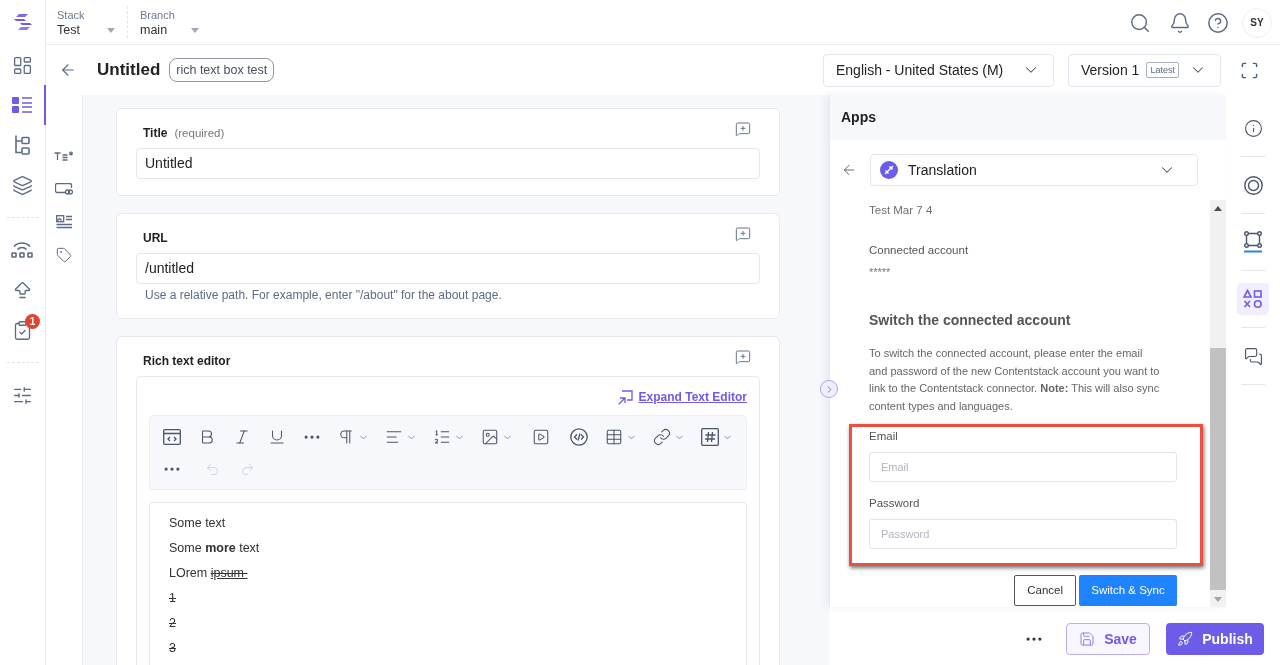  I want to click on content-type-tag: rich text box test, so click(222, 70).